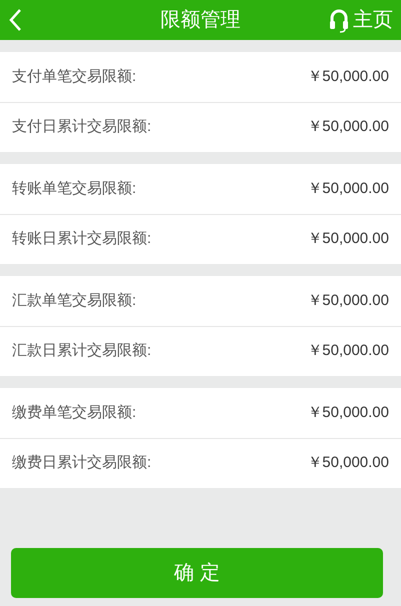  I want to click on page-title: 限额管理, so click(200, 20).